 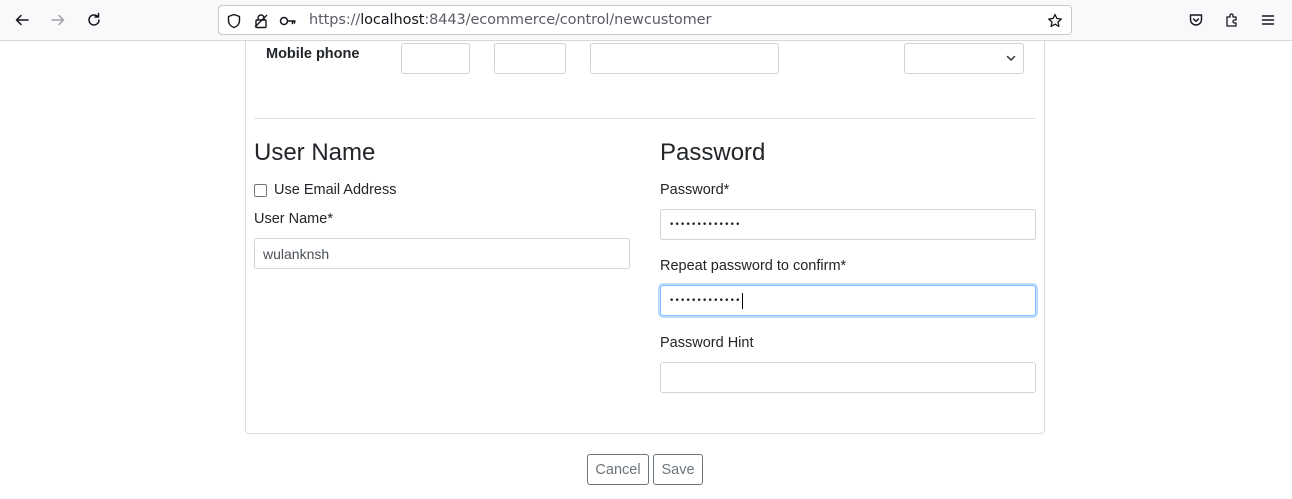 I want to click on forward-button, so click(x=58, y=20).